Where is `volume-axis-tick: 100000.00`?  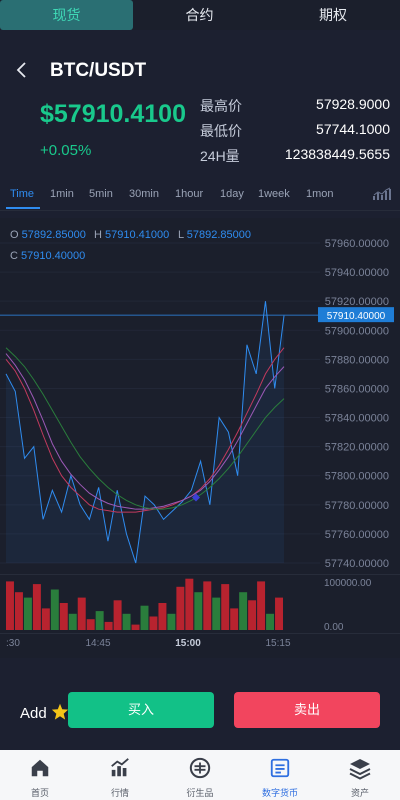
volume-axis-tick: 100000.00 is located at coordinates (348, 583).